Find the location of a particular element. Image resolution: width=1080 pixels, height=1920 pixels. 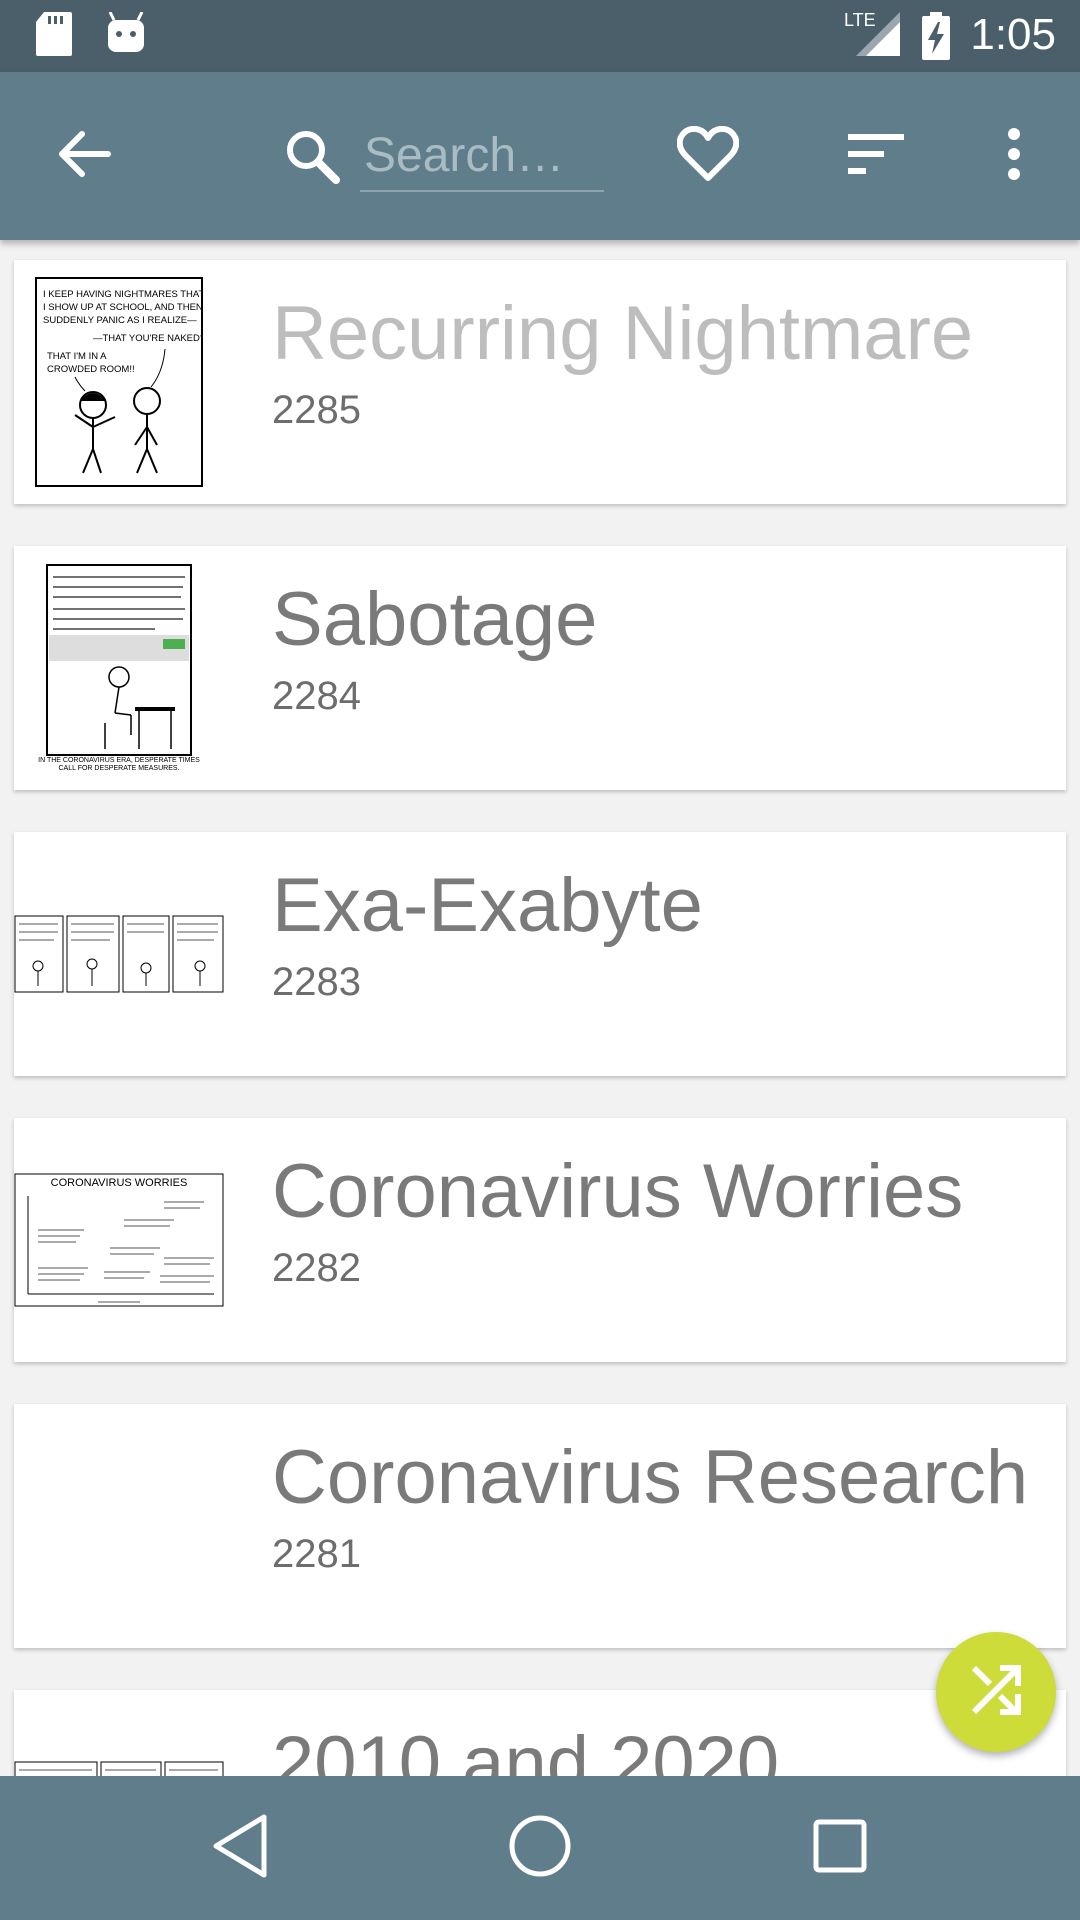

thumb-text: CROWDED ROOM!! is located at coordinates (91, 369).